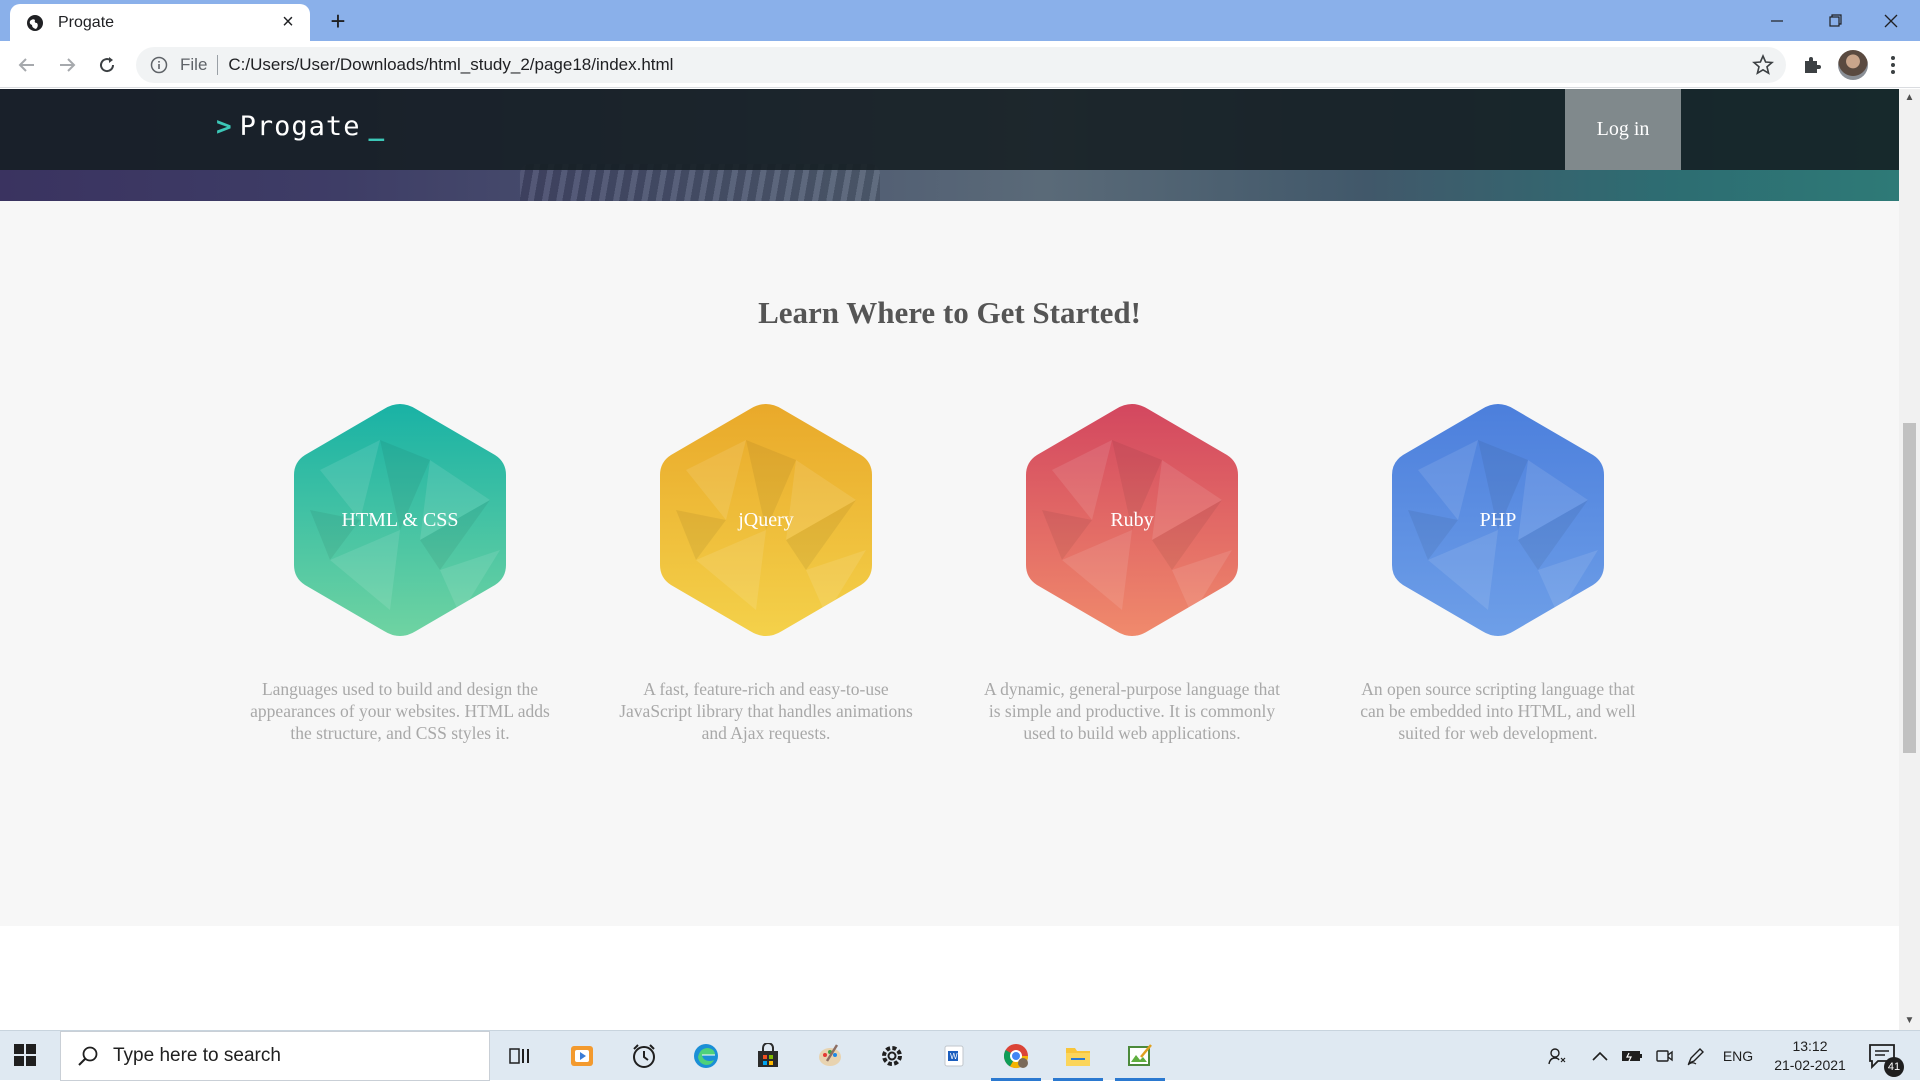 Image resolution: width=1920 pixels, height=1081 pixels. What do you see at coordinates (224, 126) in the screenshot?
I see `logo-arrow: >` at bounding box center [224, 126].